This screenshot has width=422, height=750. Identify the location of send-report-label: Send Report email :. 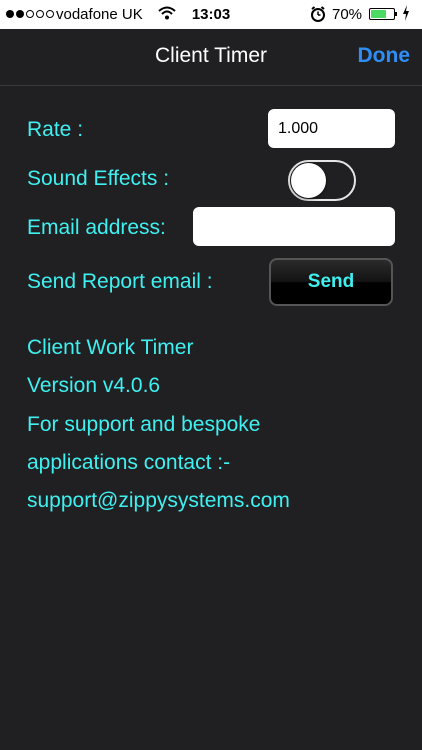
(120, 281).